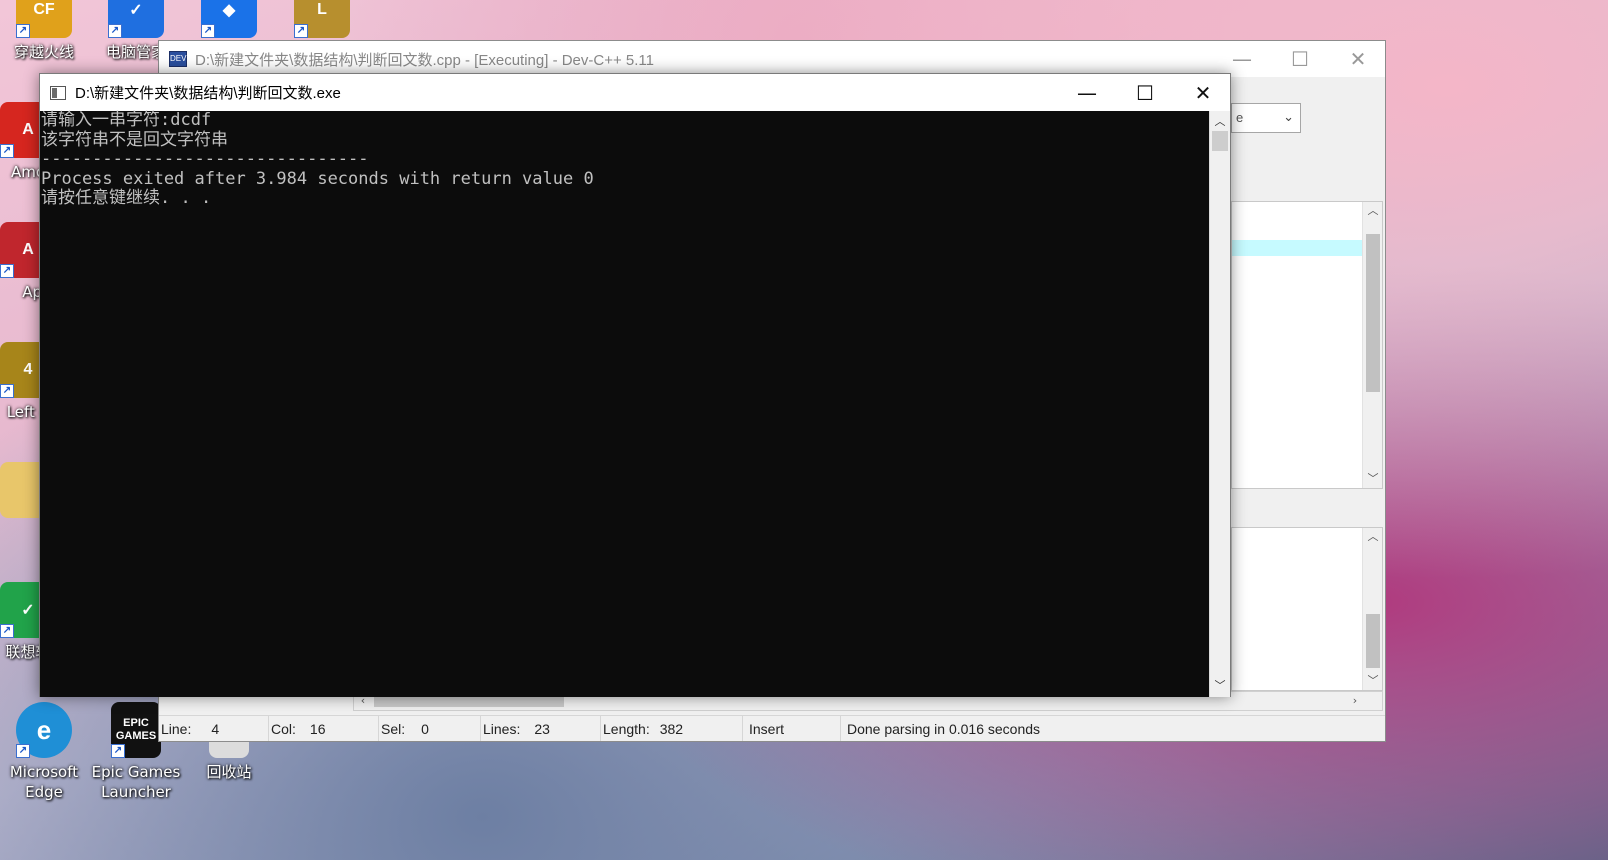 This screenshot has width=1608, height=860. I want to click on editor-vertical-scrollbar: ︿ ﹀, so click(1372, 345).